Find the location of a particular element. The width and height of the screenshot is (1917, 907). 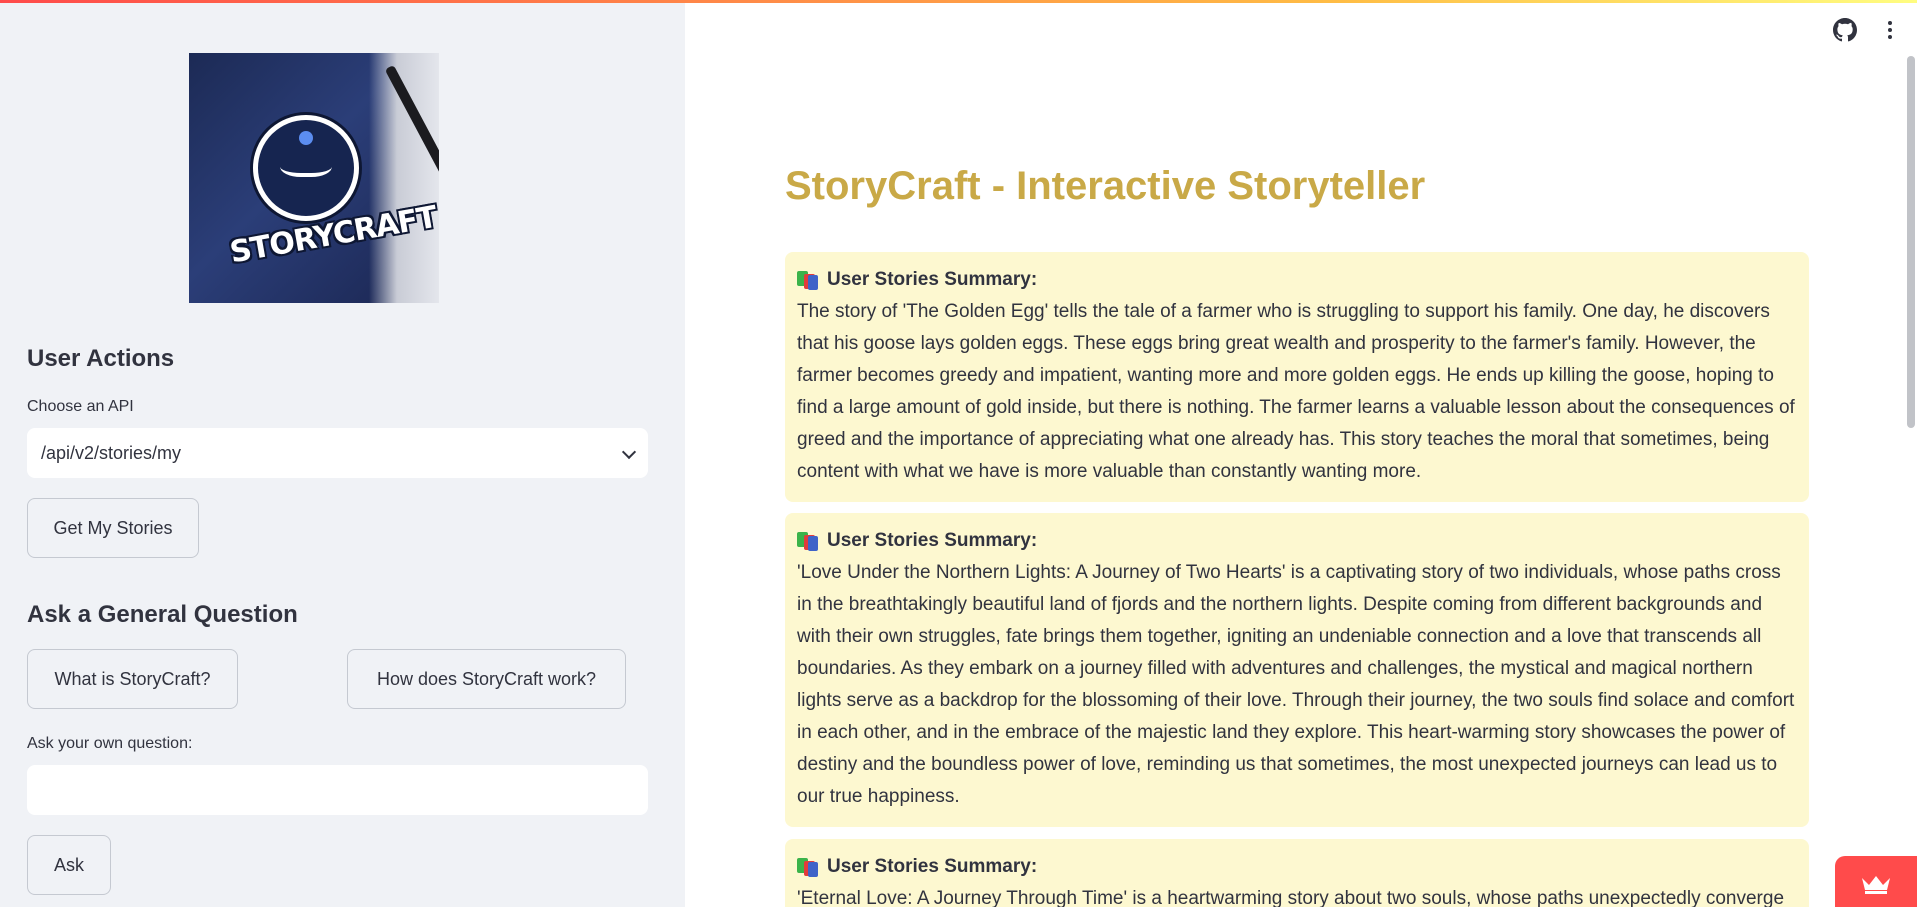

general-question-heading: Ask a General Question is located at coordinates (162, 614).